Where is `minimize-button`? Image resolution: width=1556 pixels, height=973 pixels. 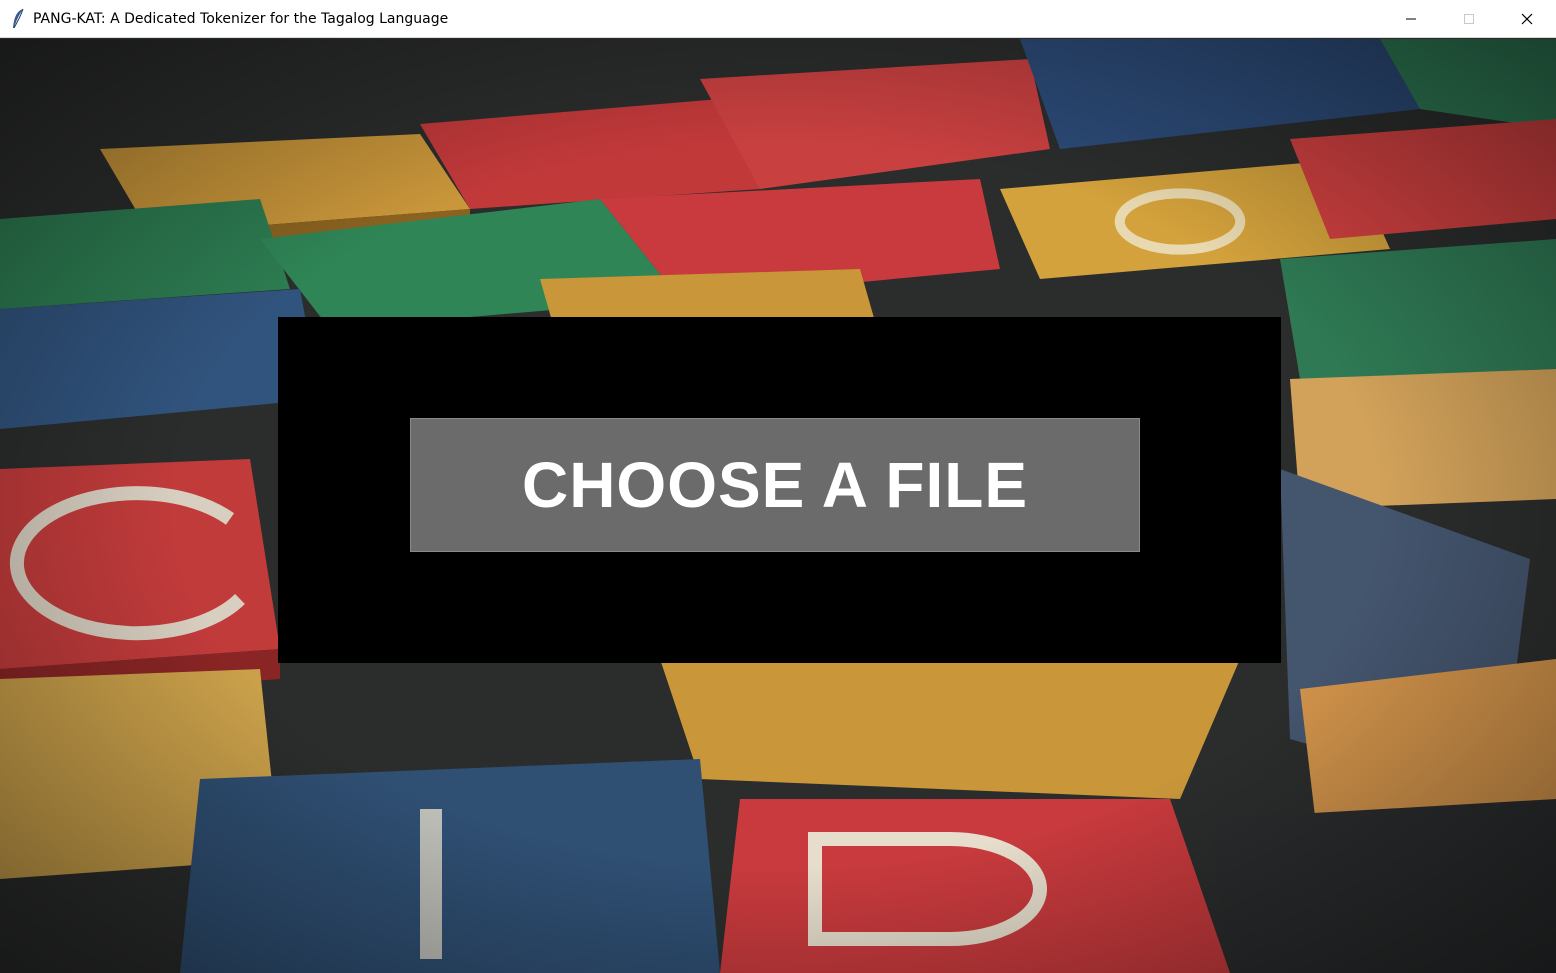 minimize-button is located at coordinates (1411, 19).